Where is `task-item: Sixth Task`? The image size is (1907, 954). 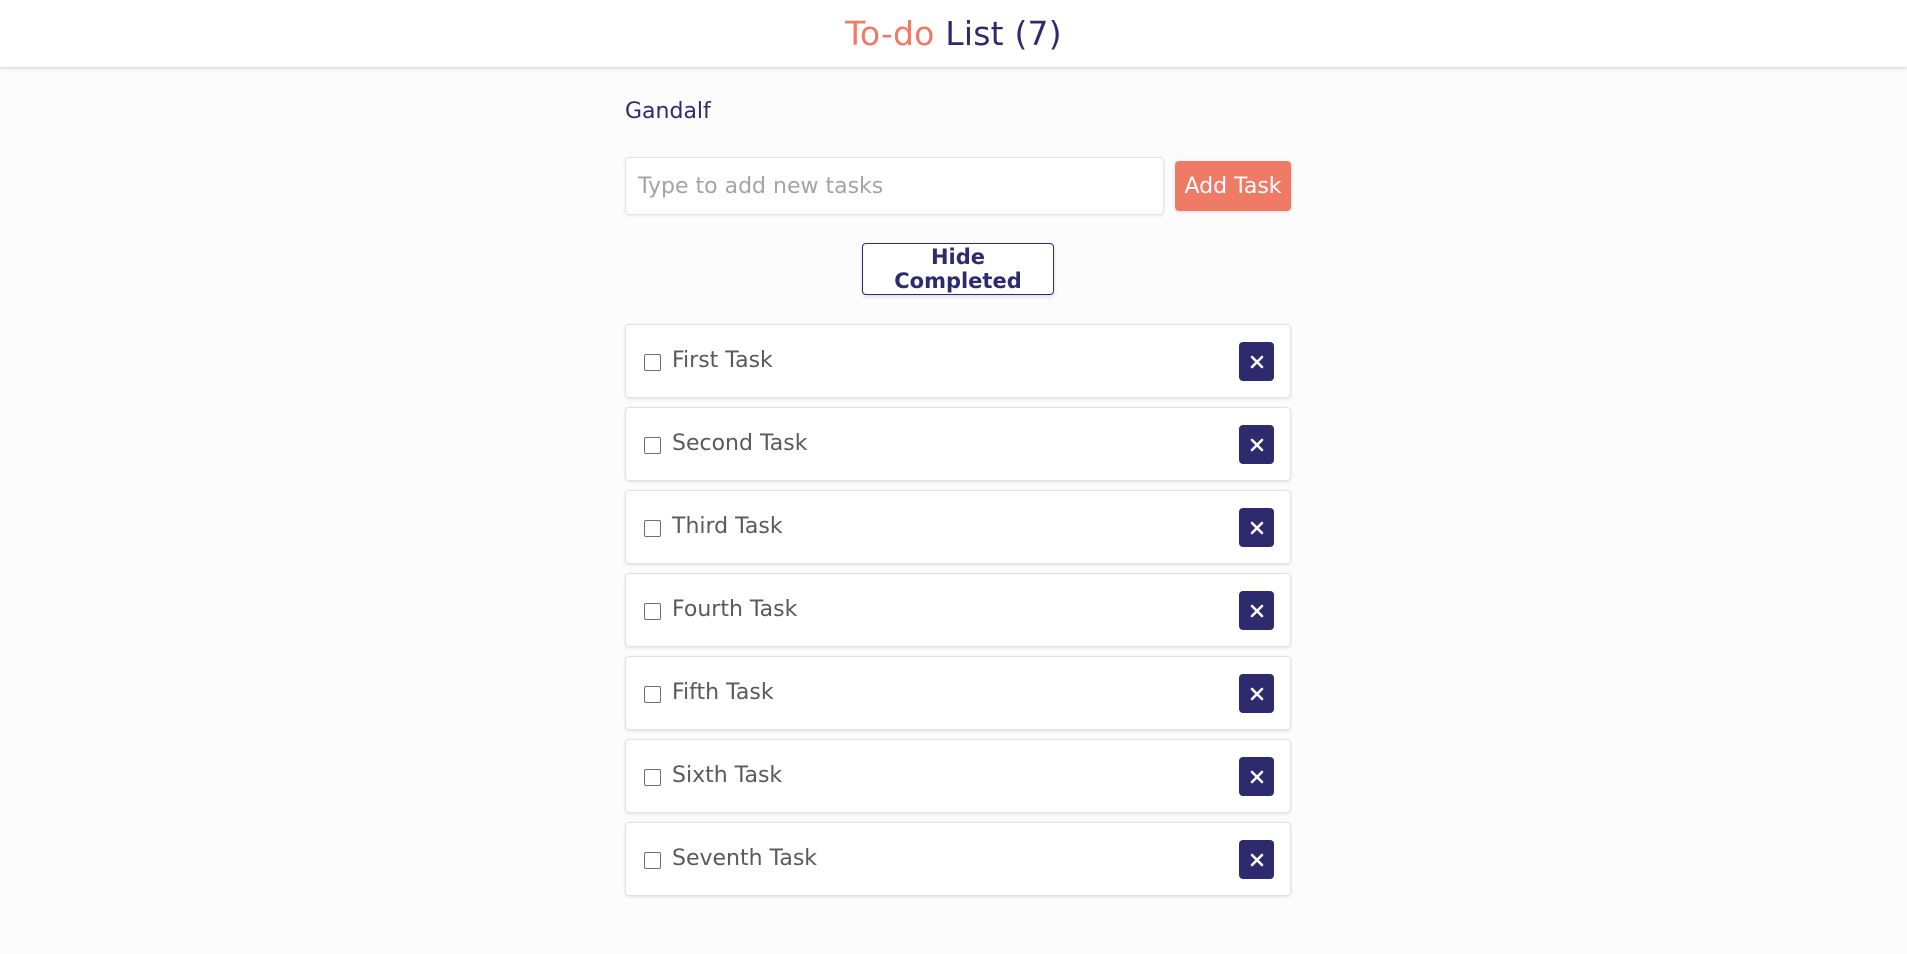
task-item: Sixth Task is located at coordinates (958, 776).